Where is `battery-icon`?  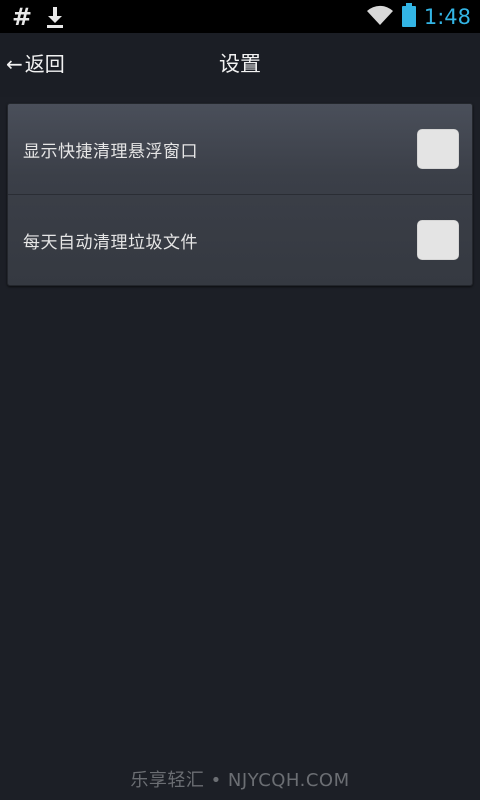
battery-icon is located at coordinates (408, 17).